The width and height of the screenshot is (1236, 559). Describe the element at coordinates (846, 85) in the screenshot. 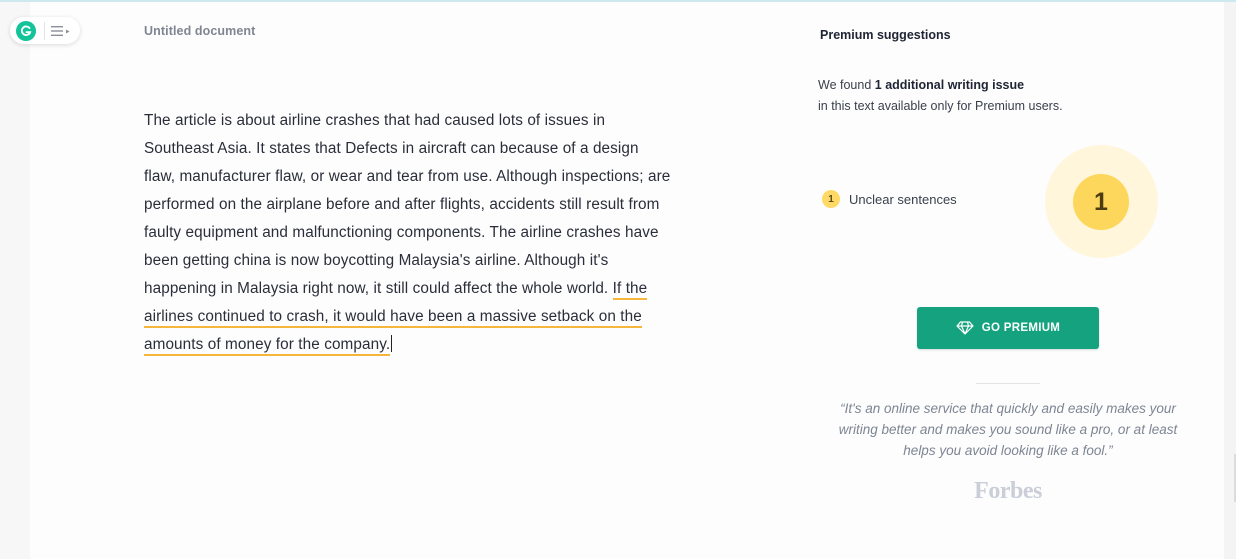

I see `issue-summary-prefix: We found` at that location.